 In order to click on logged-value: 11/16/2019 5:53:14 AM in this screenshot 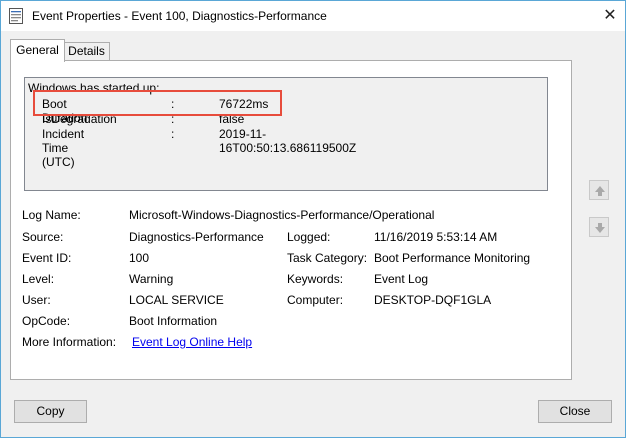, I will do `click(436, 237)`.